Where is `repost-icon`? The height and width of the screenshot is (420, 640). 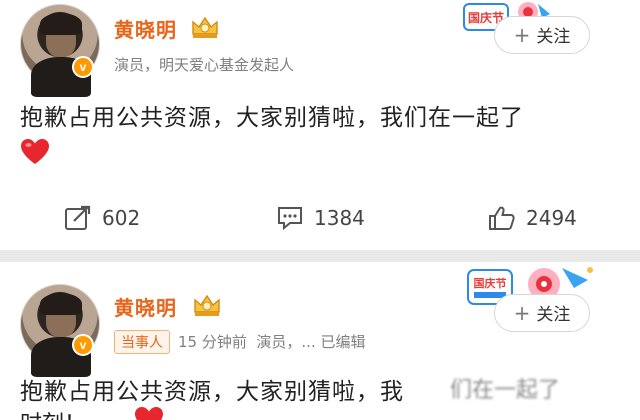
repost-icon is located at coordinates (78, 217).